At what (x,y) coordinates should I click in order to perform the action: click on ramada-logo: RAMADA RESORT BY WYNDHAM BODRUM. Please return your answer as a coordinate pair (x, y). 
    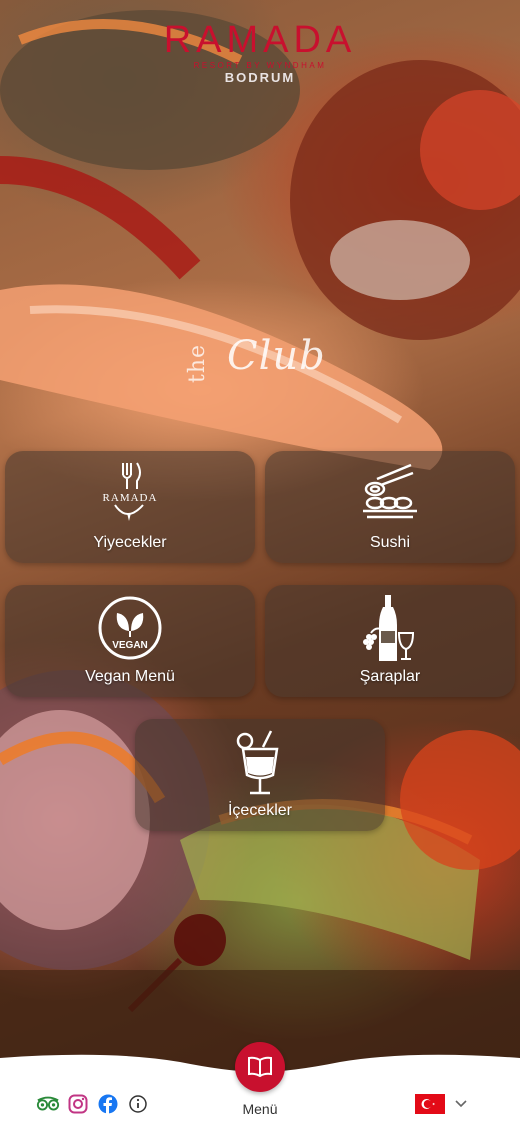
    Looking at the image, I should click on (260, 52).